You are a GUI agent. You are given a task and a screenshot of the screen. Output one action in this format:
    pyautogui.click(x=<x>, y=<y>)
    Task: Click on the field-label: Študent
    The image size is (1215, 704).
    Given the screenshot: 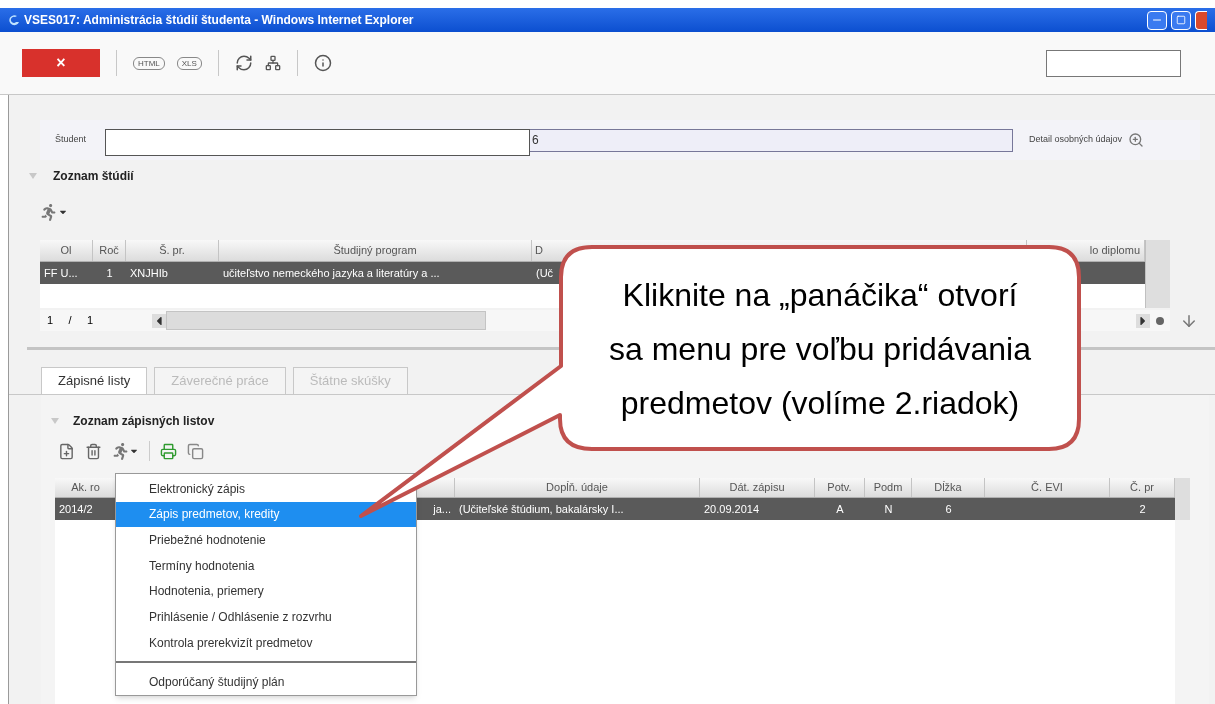 What is the action you would take?
    pyautogui.click(x=71, y=140)
    